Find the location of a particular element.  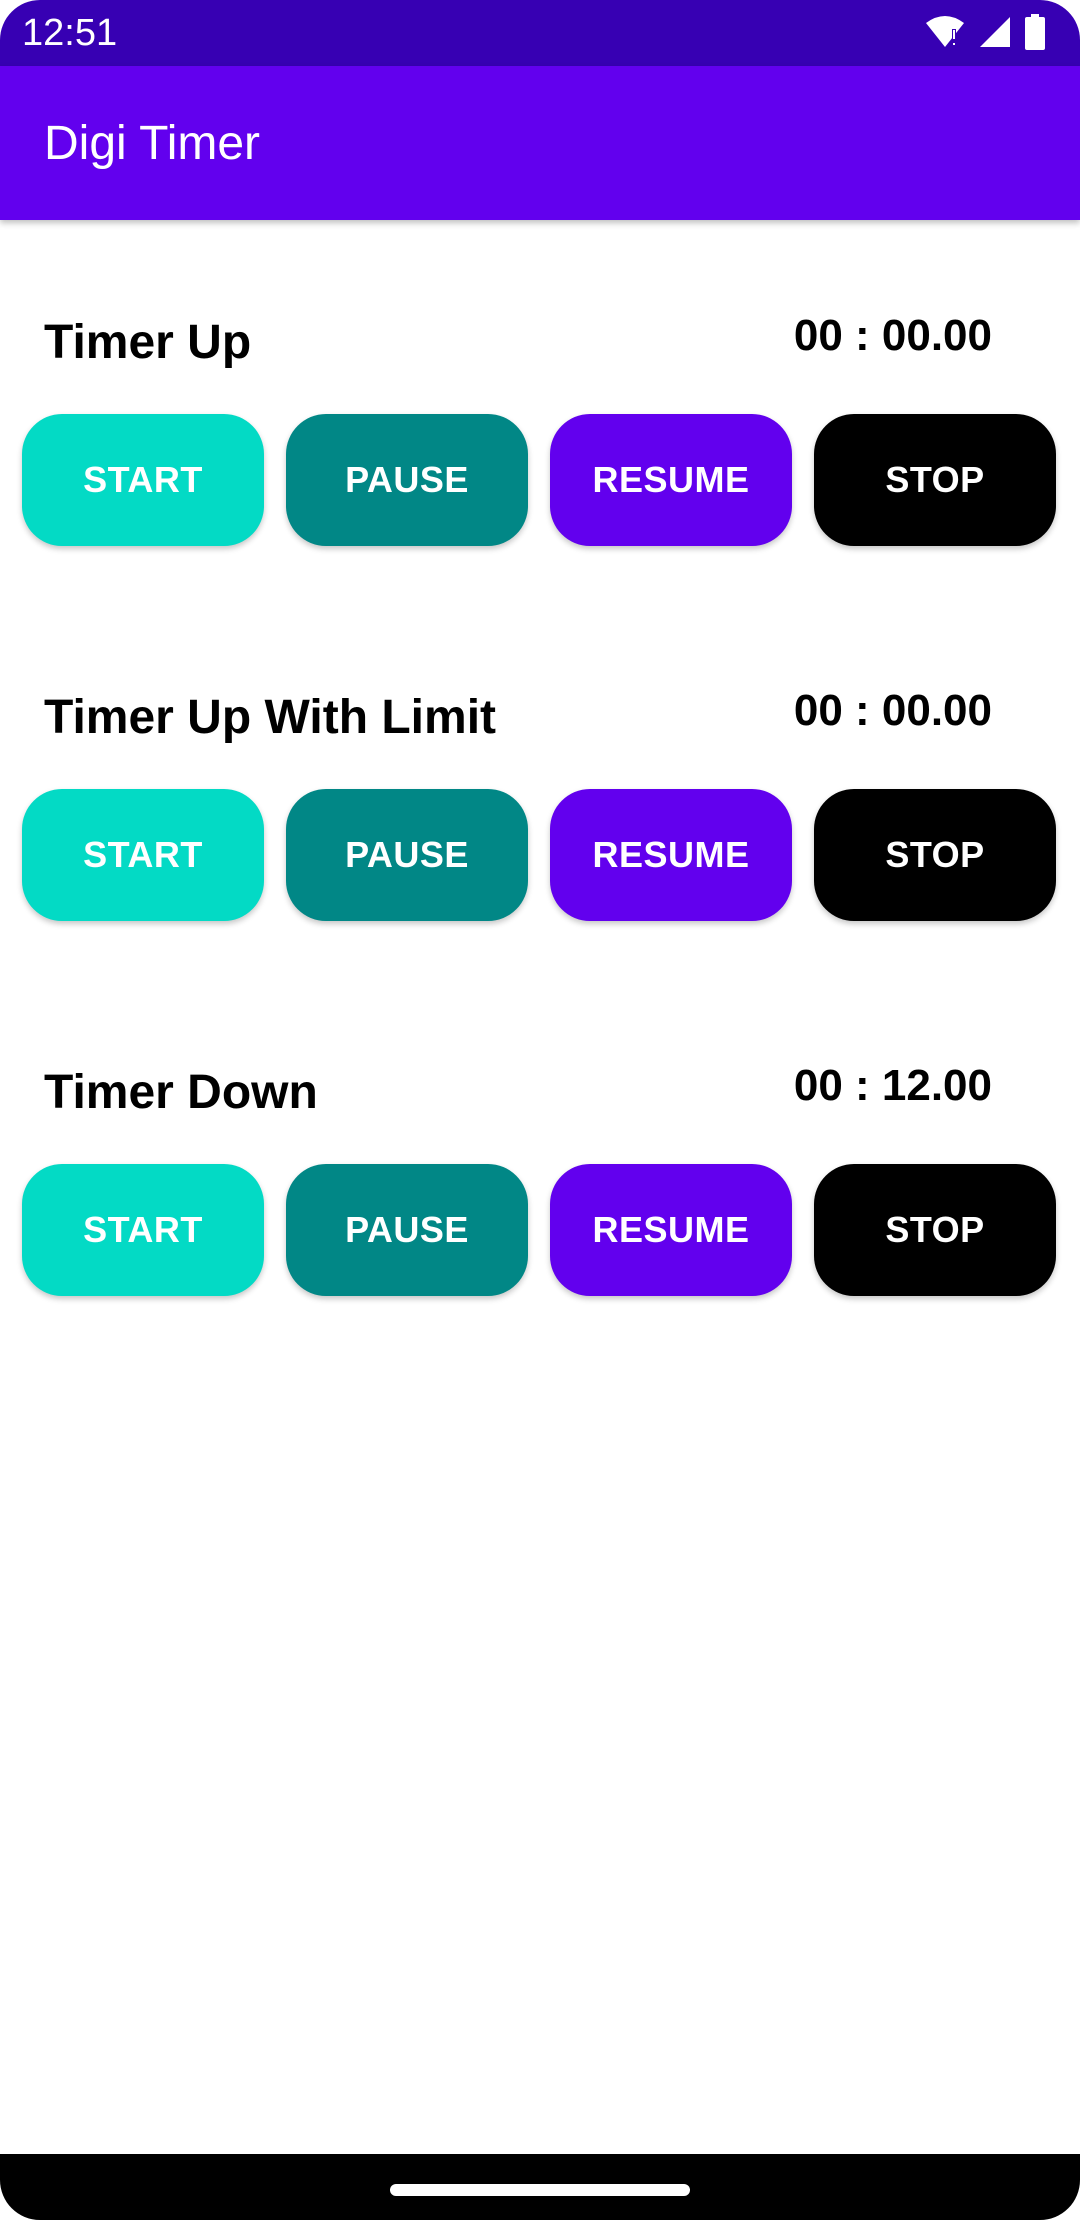

app-title: Digi Timer is located at coordinates (152, 143).